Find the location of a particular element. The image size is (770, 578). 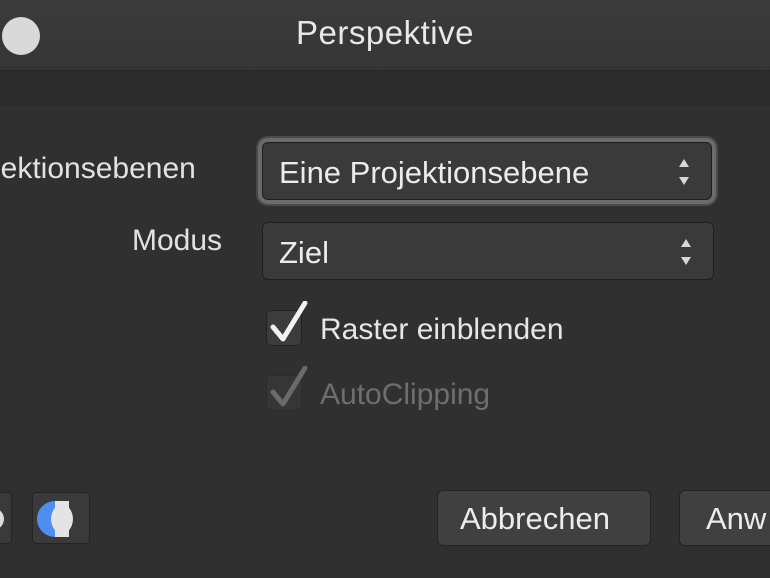

mode-select: Ziel is located at coordinates (488, 251).